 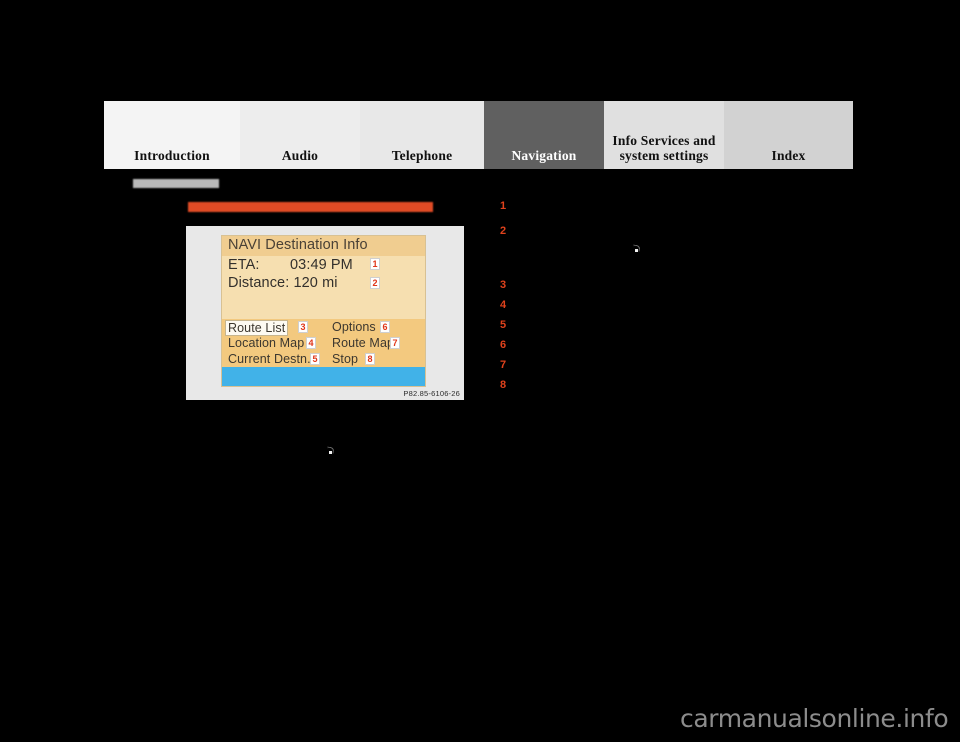 What do you see at coordinates (814, 718) in the screenshot?
I see `site-watermark: carmanualsonline.info` at bounding box center [814, 718].